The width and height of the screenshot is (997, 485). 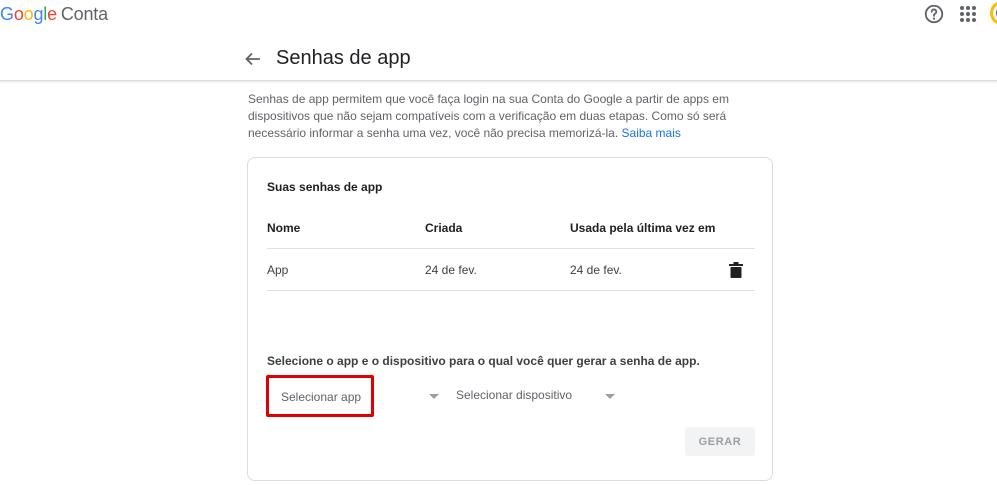 What do you see at coordinates (720, 441) in the screenshot?
I see `generate-button: GERAR` at bounding box center [720, 441].